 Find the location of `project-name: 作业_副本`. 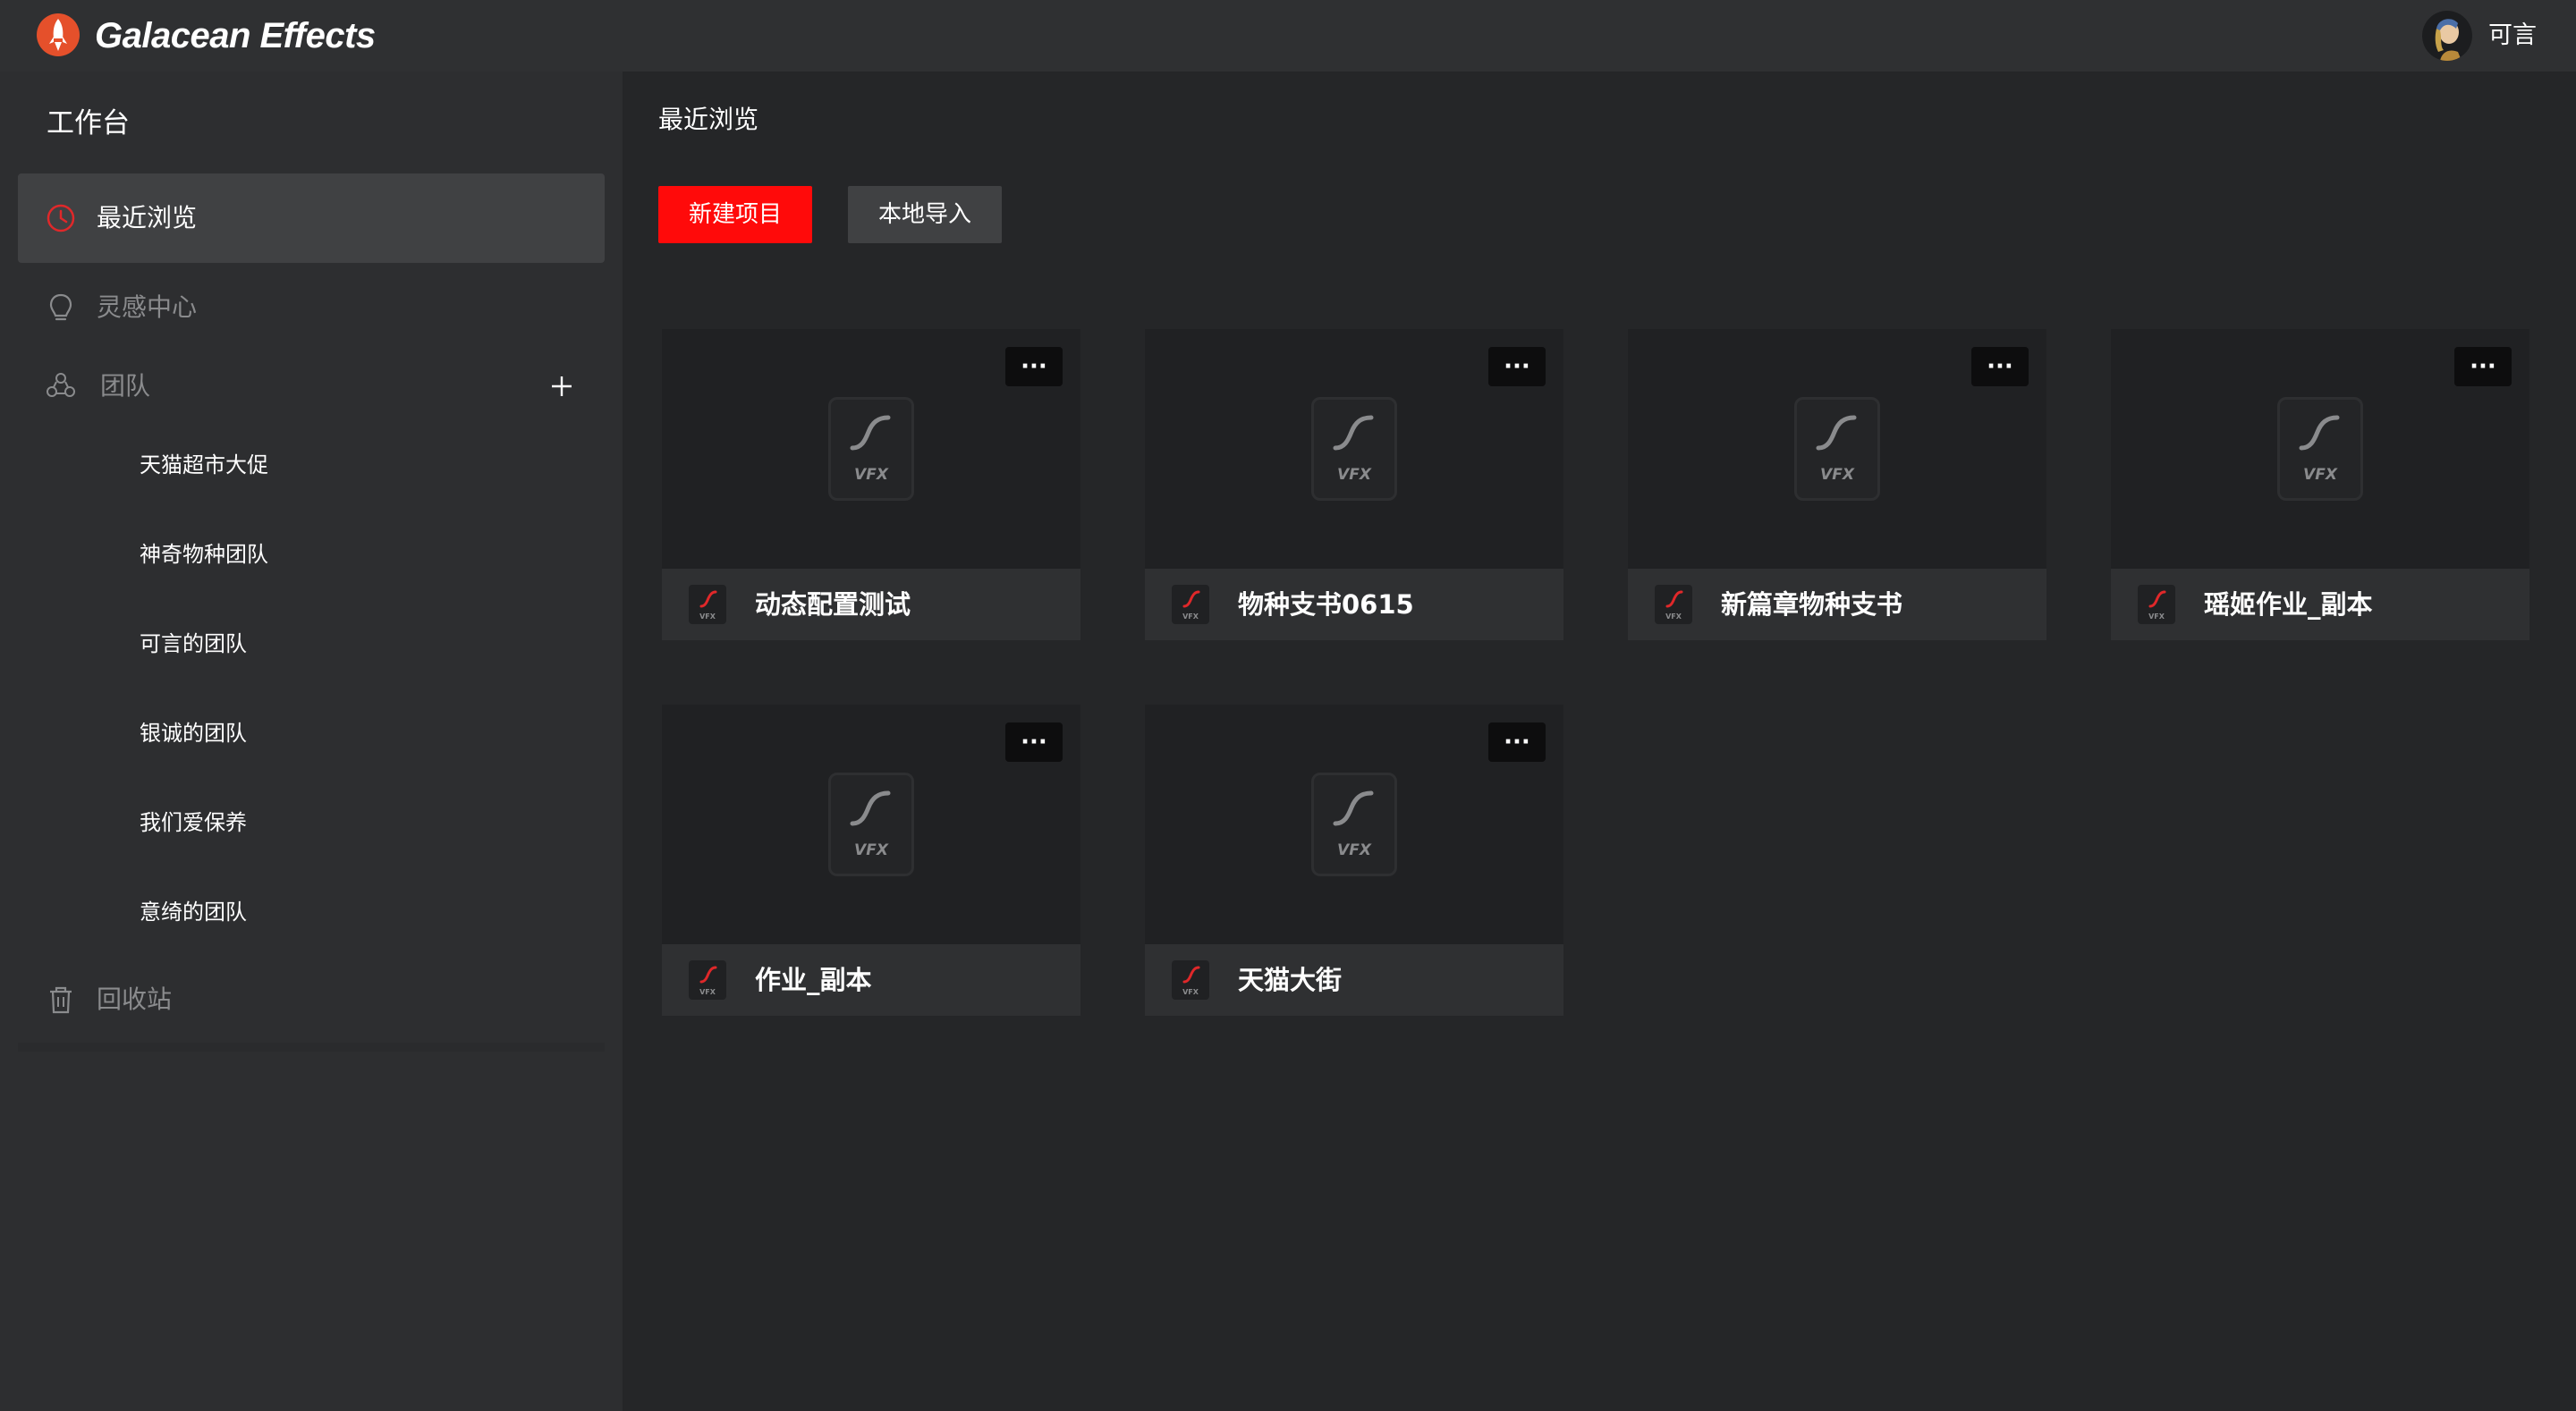

project-name: 作业_副本 is located at coordinates (813, 980).